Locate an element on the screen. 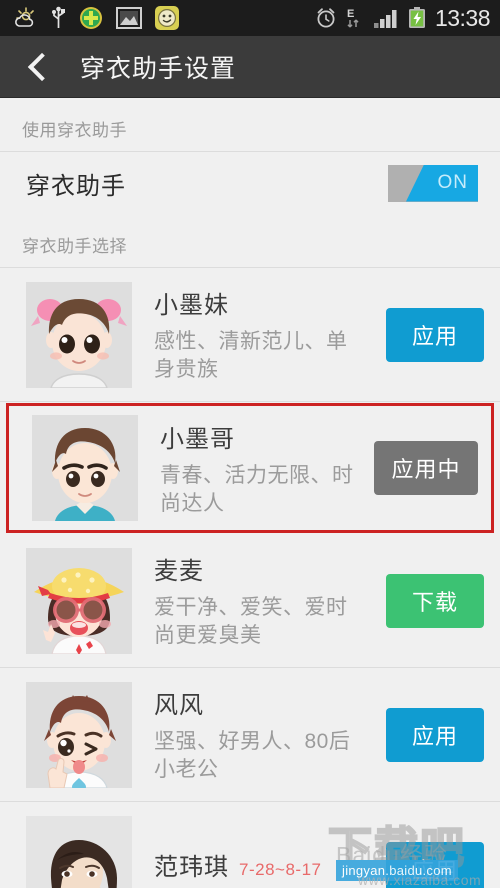 Image resolution: width=500 pixels, height=888 pixels. list-item-text: 风风 坚强、好男人、80后小老公 is located at coordinates (257, 734).